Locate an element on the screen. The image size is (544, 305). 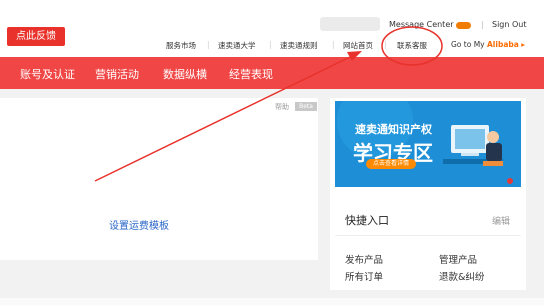
beta-badge: Beta is located at coordinates (306, 106).